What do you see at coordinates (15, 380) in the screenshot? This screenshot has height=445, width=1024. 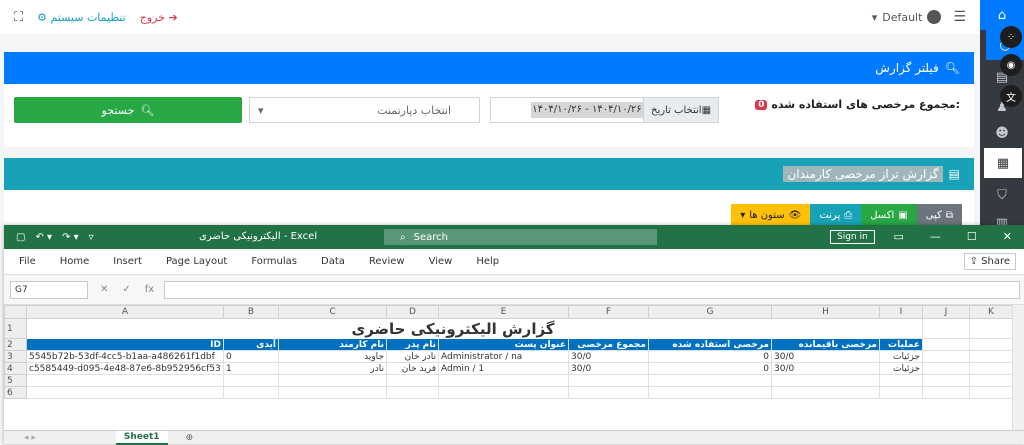 I see `row-header-5: 5` at bounding box center [15, 380].